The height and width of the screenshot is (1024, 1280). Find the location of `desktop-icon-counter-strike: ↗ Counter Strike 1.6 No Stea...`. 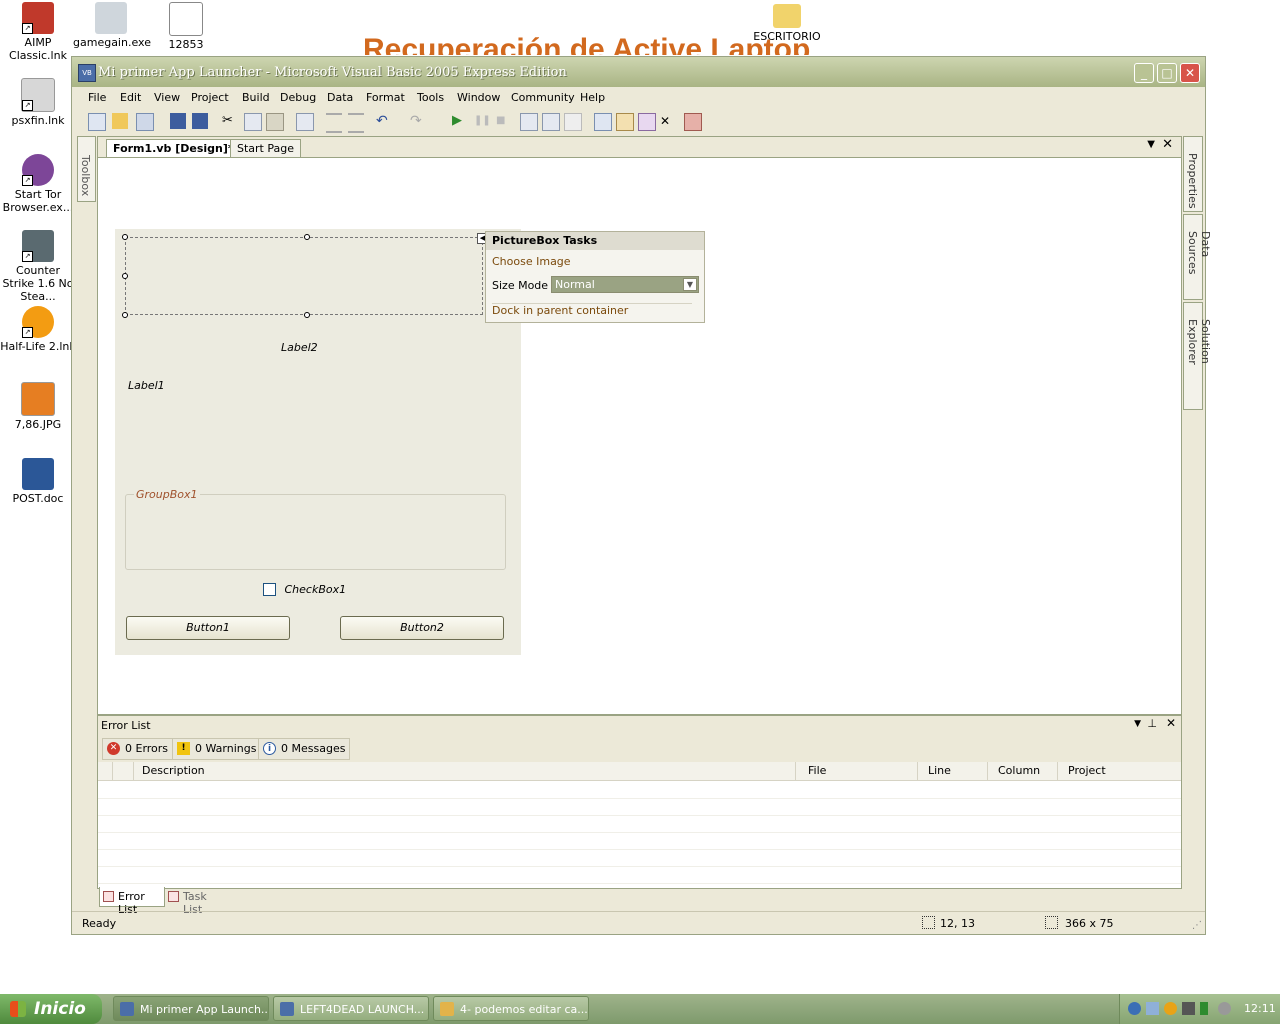

desktop-icon-counter-strike: ↗ Counter Strike 1.6 No Stea... is located at coordinates (38, 266).